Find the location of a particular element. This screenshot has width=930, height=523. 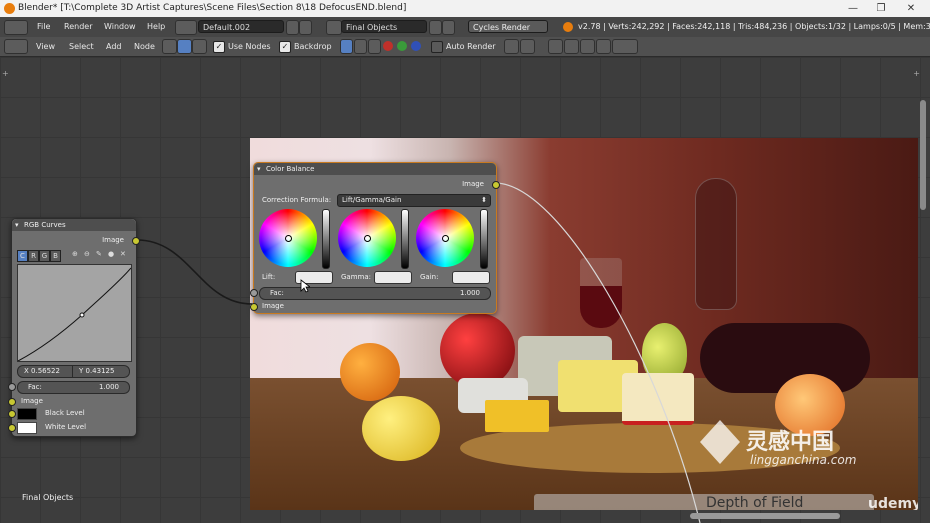

curve-y-field: Y 0.43125 is located at coordinates (101, 371).